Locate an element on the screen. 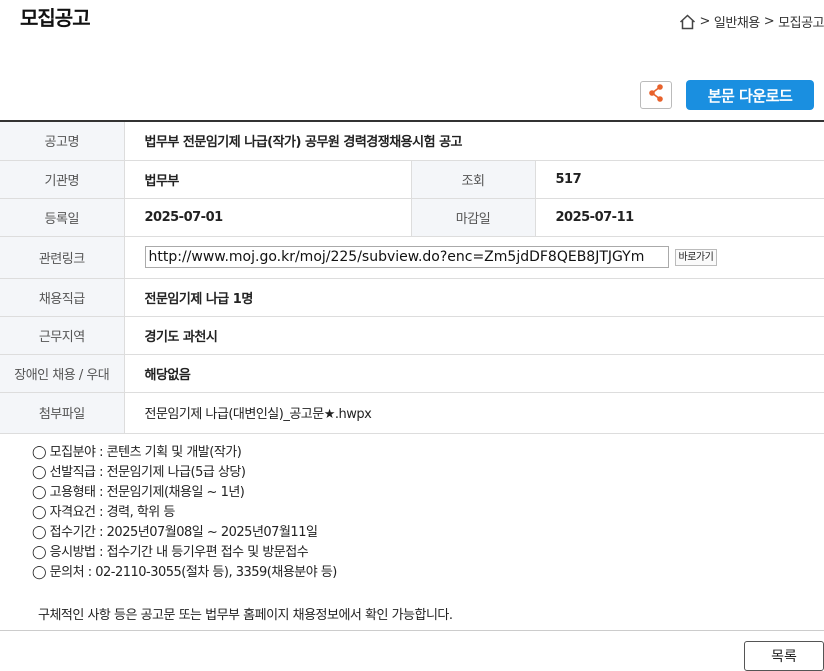  home-icon is located at coordinates (687, 21).